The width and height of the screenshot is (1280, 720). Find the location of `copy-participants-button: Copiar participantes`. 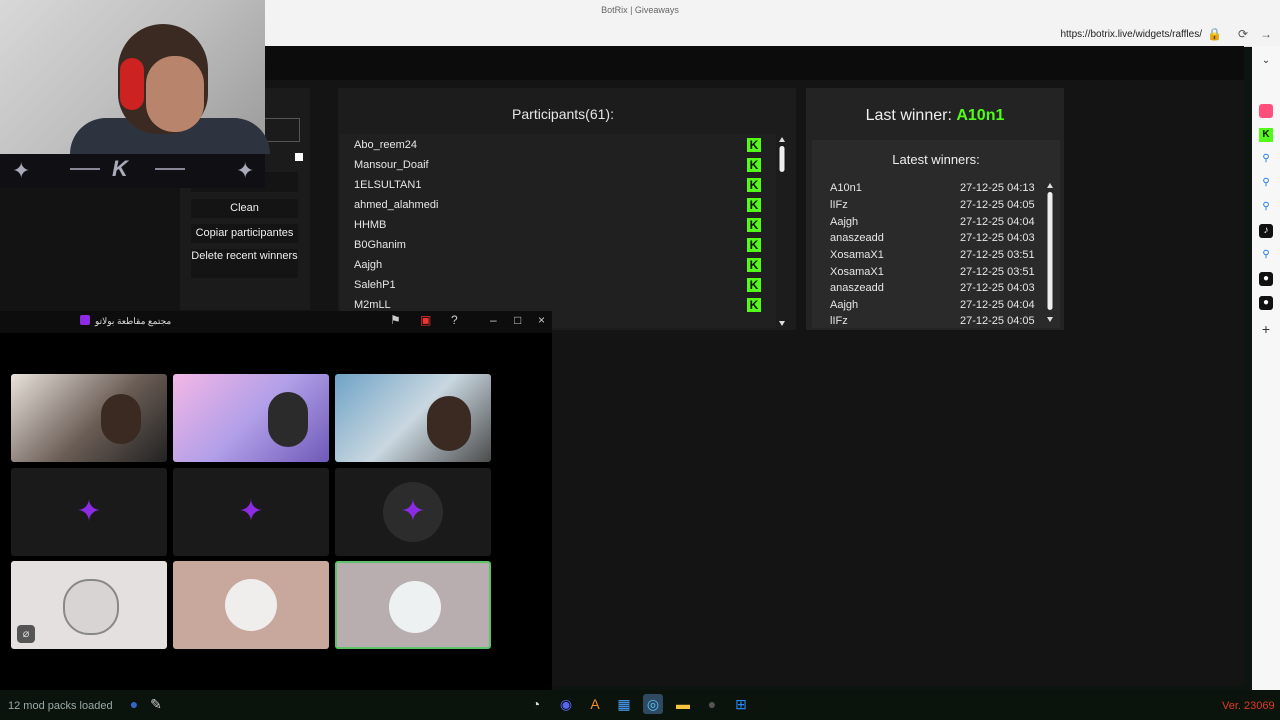

copy-participants-button: Copiar participantes is located at coordinates (244, 233).